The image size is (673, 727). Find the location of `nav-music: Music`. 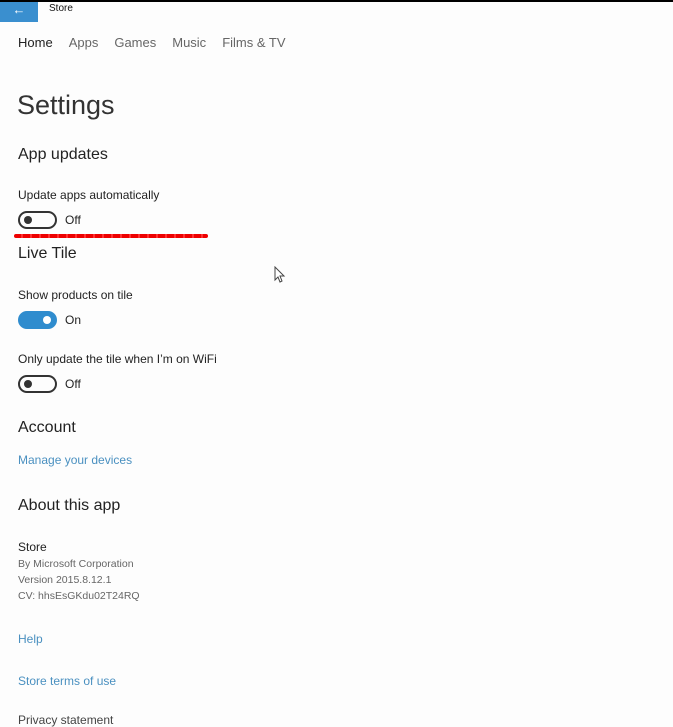

nav-music: Music is located at coordinates (189, 42).